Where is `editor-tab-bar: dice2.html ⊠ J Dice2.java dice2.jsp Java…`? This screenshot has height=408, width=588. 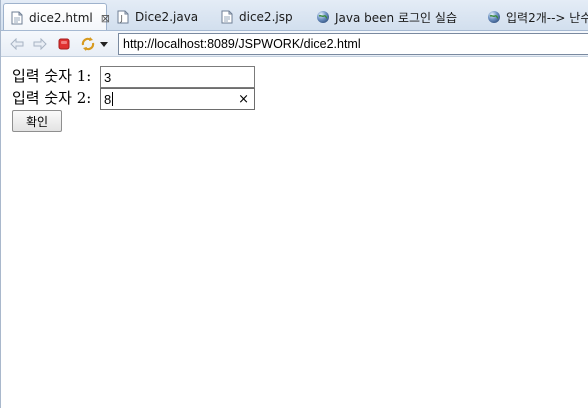
editor-tab-bar: dice2.html ⊠ J Dice2.java dice2.jsp Java… is located at coordinates (294, 15).